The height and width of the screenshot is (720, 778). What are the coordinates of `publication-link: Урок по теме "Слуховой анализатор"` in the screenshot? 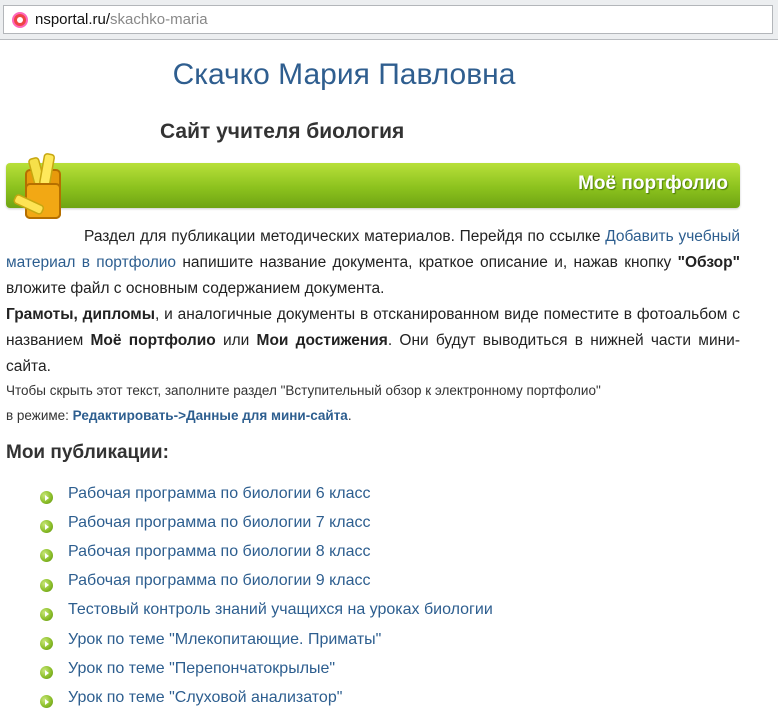 It's located at (205, 698).